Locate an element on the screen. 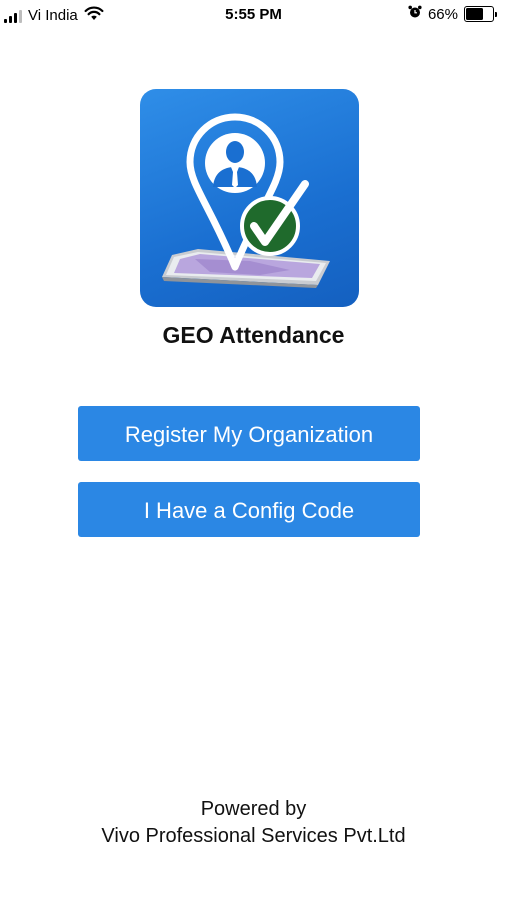 Image resolution: width=507 pixels, height=900 pixels. alarm-icon is located at coordinates (415, 14).